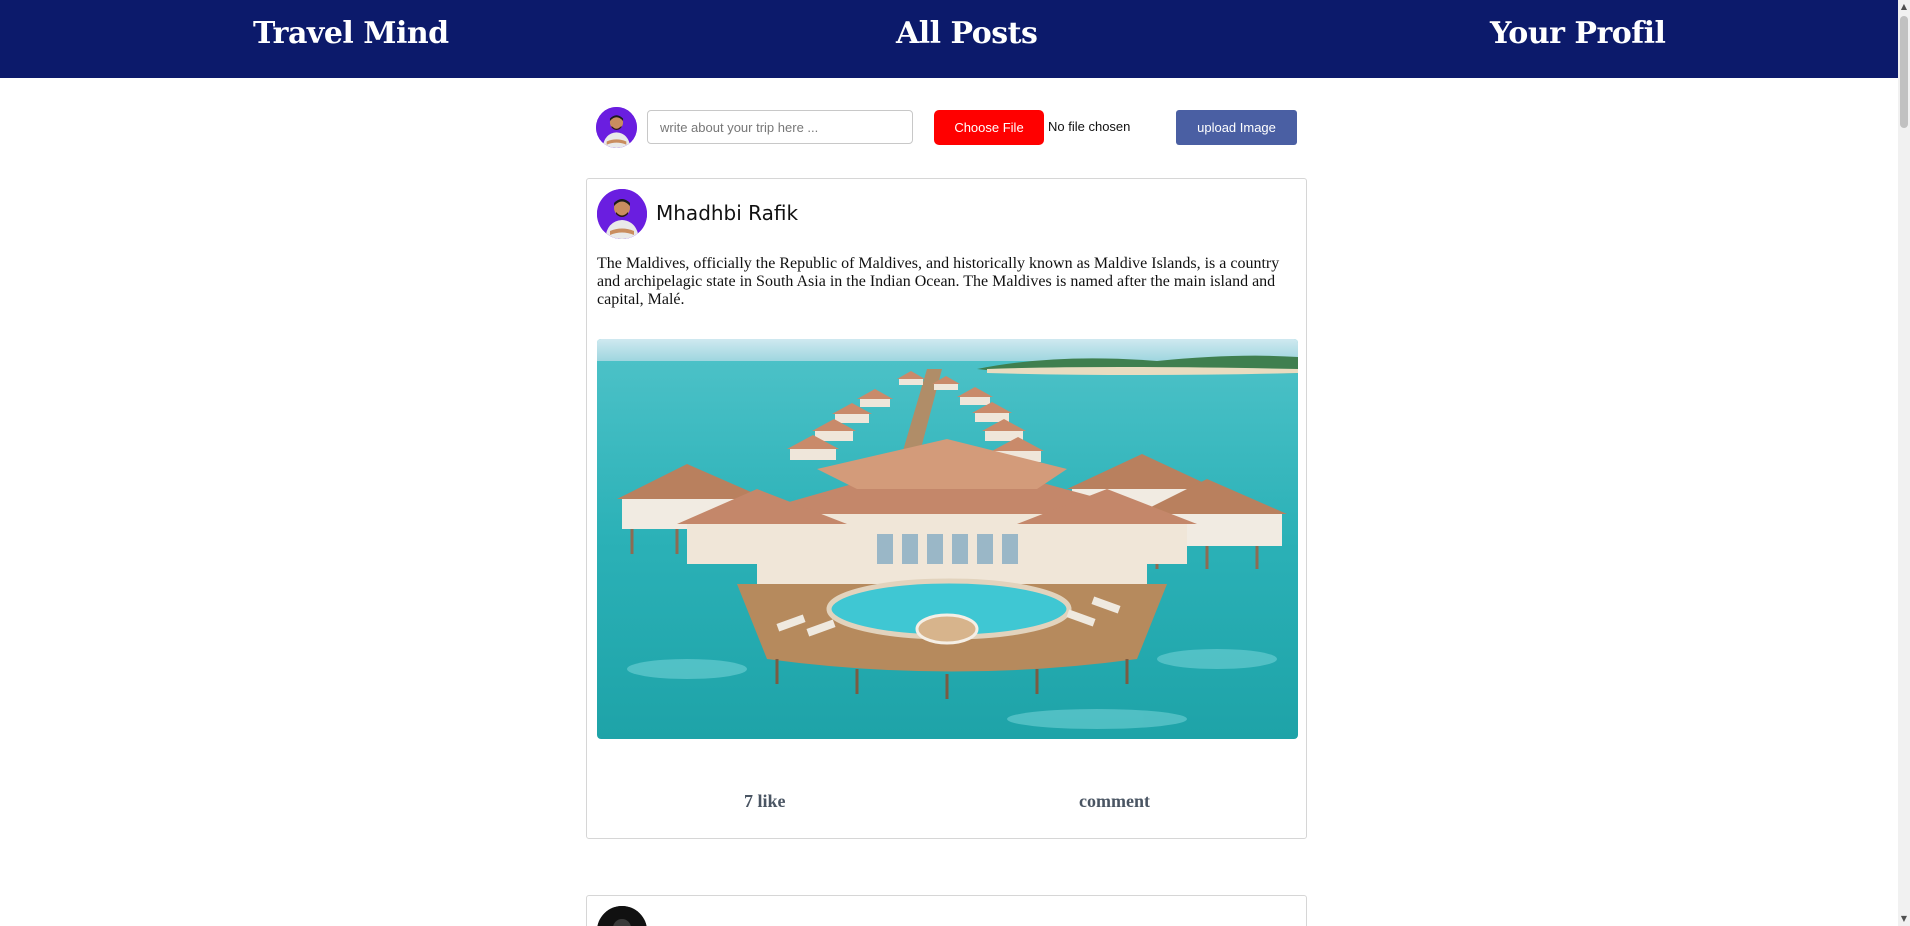 The image size is (1910, 926). What do you see at coordinates (1578, 33) in the screenshot?
I see `nav-your-profile: Your Profil` at bounding box center [1578, 33].